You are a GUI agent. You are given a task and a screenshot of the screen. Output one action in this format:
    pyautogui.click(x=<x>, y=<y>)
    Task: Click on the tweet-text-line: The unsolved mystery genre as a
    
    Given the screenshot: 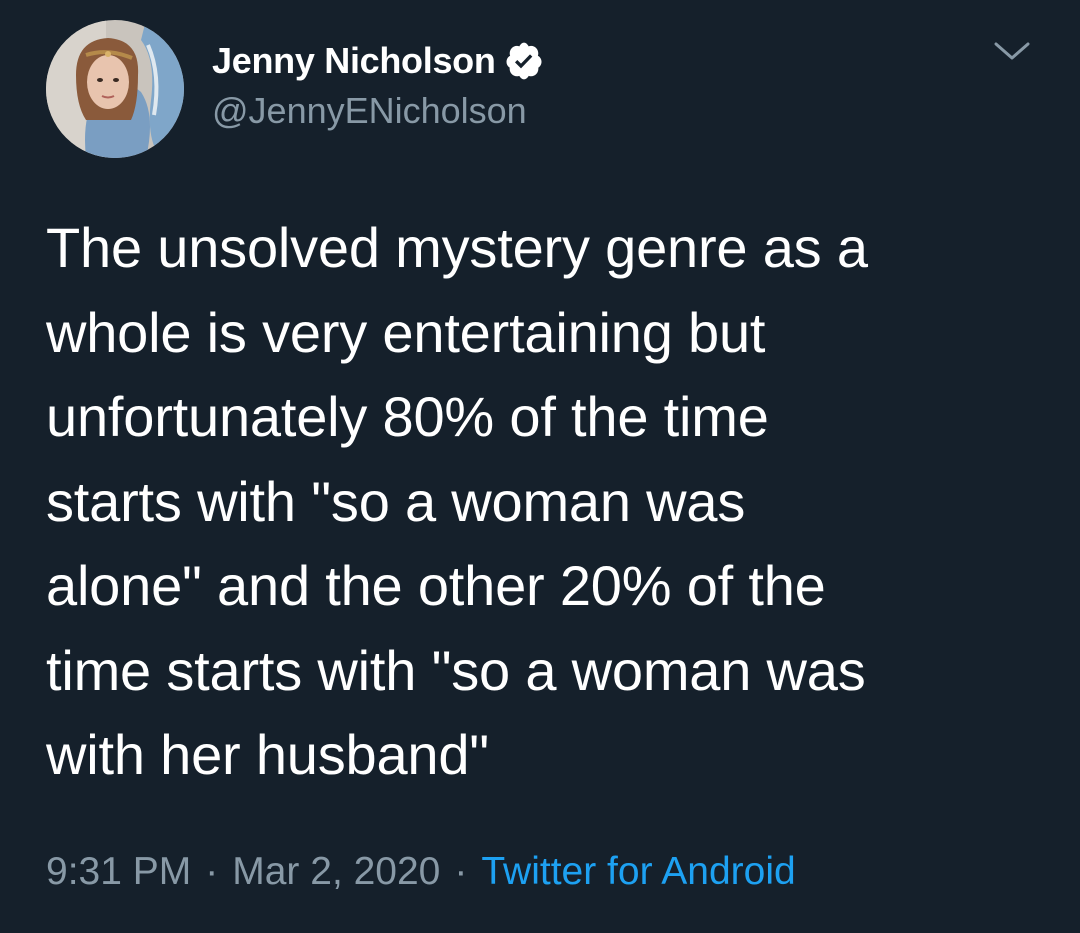 What is the action you would take?
    pyautogui.click(x=457, y=247)
    